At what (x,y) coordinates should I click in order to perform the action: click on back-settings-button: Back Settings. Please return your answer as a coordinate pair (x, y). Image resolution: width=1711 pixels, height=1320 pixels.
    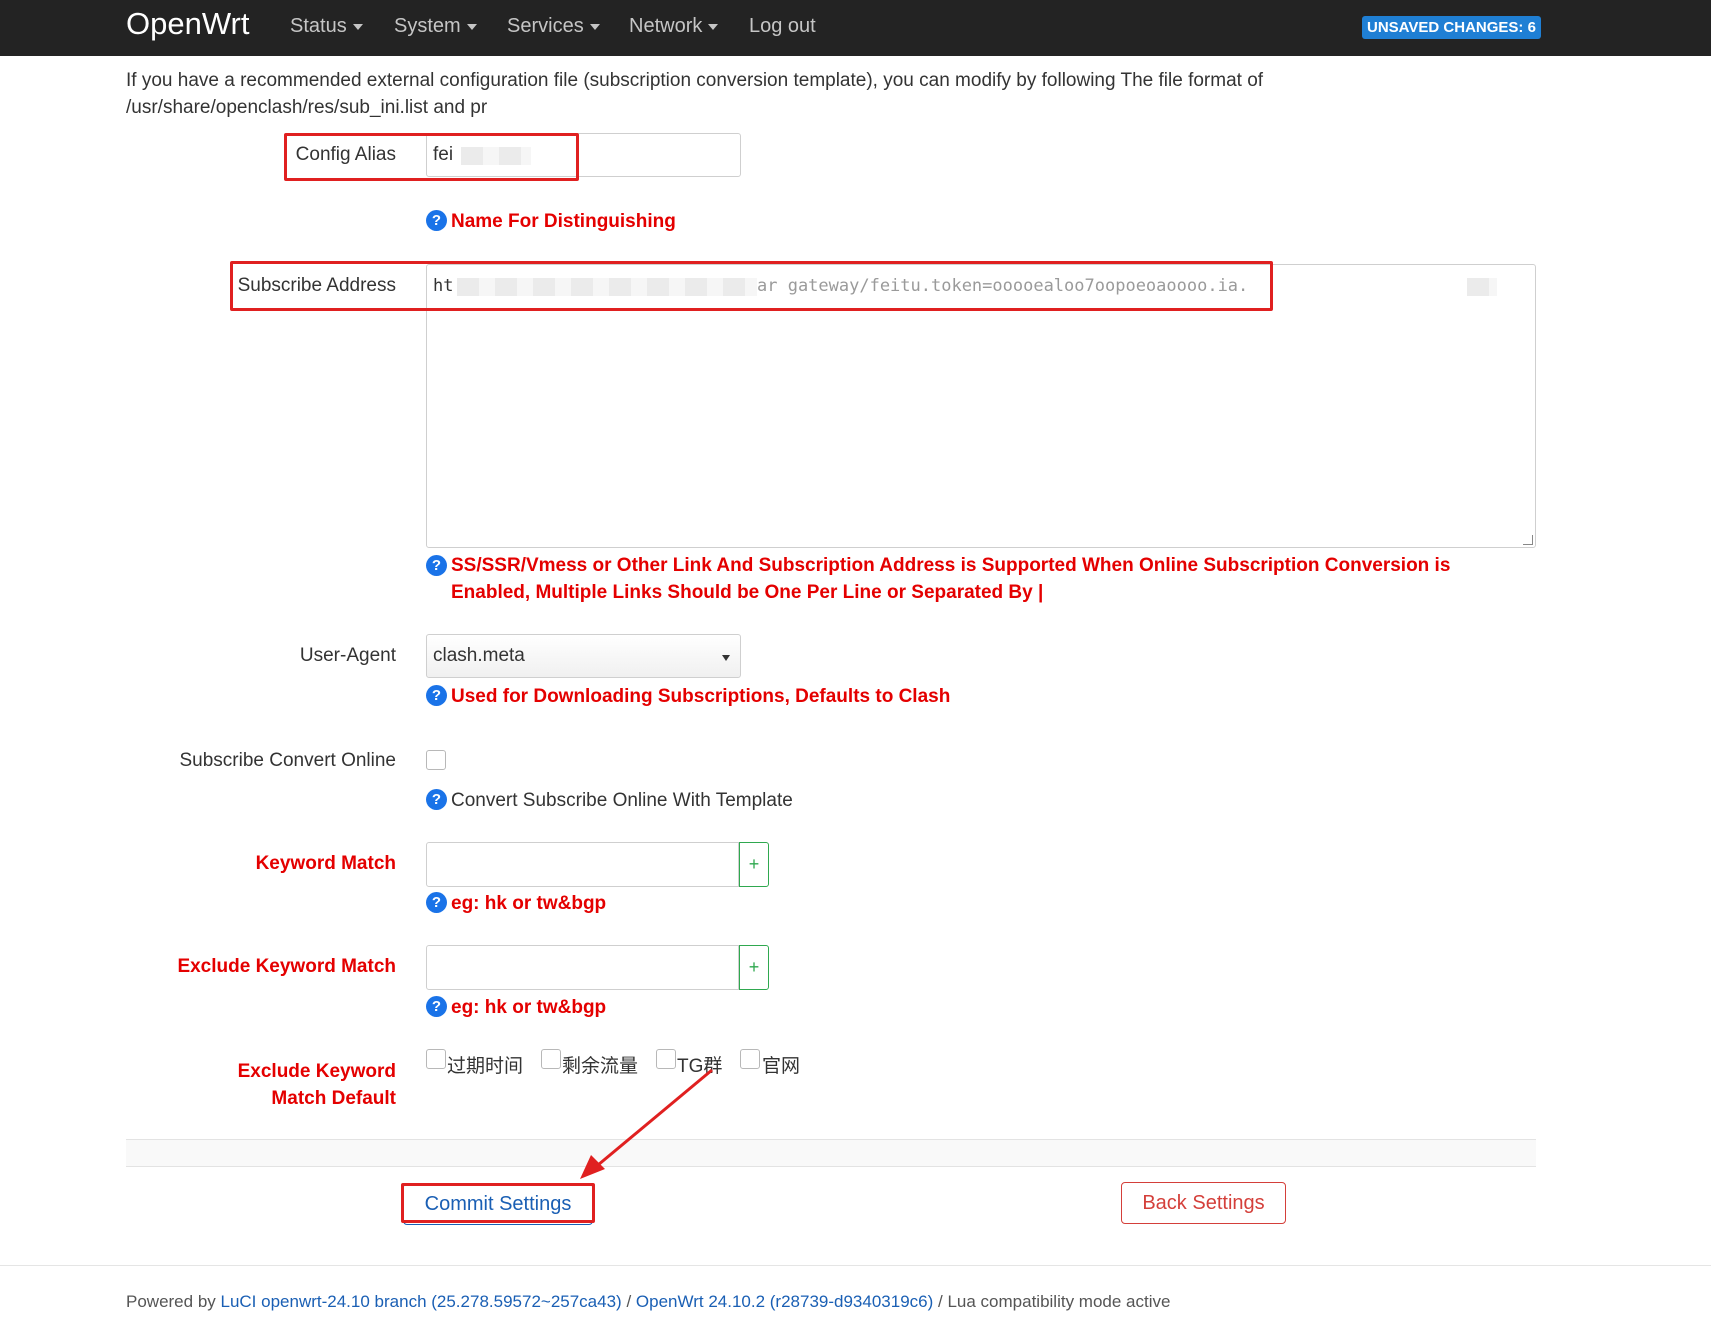
    Looking at the image, I should click on (1203, 1203).